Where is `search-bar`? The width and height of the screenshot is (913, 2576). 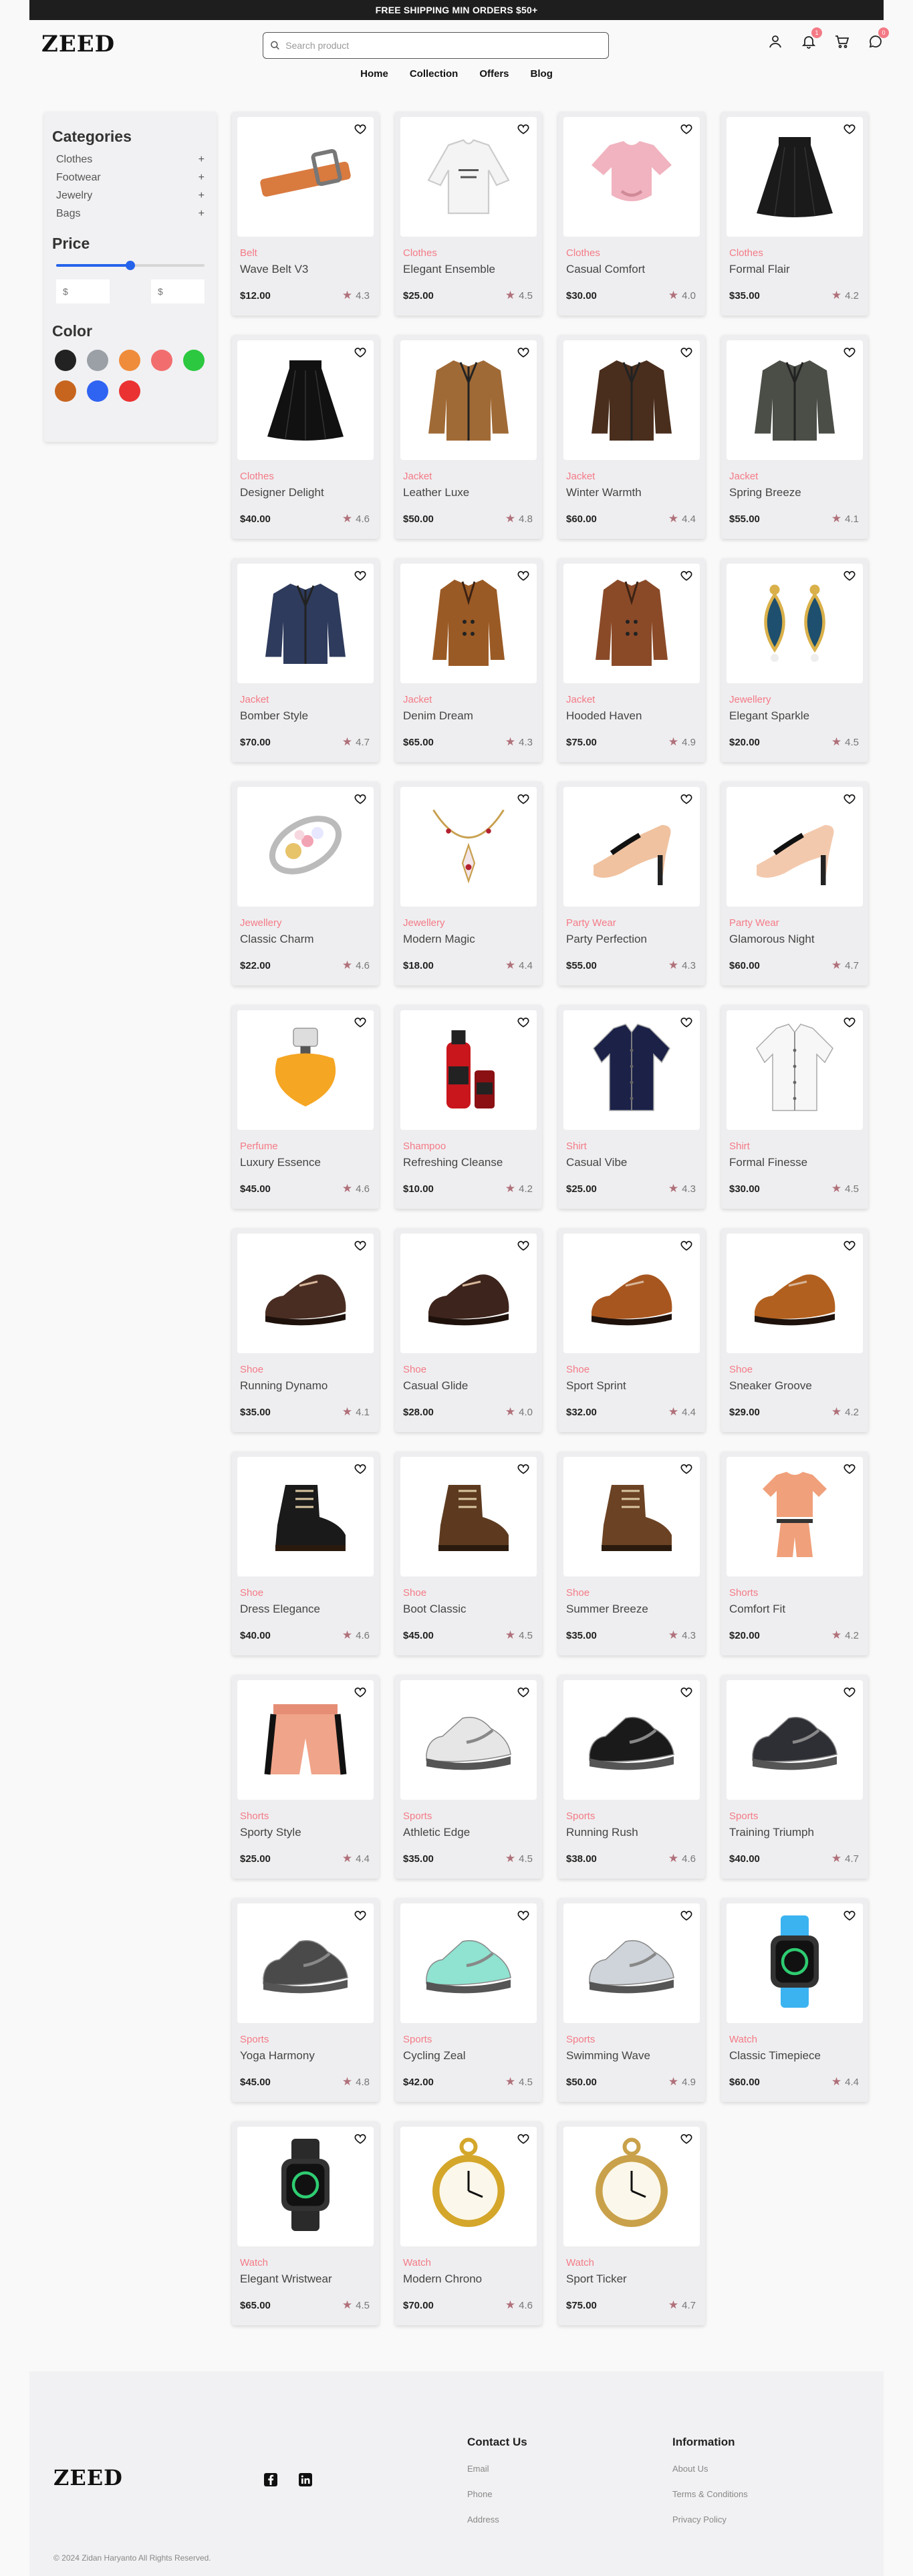 search-bar is located at coordinates (436, 45).